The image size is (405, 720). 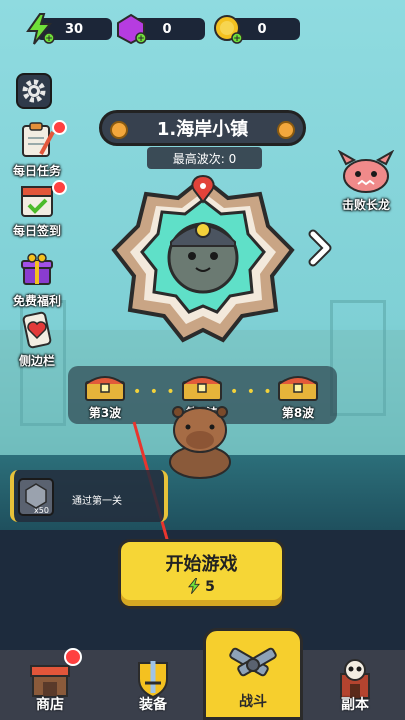 I want to click on wave-reward-label: 第3波, so click(x=105, y=413).